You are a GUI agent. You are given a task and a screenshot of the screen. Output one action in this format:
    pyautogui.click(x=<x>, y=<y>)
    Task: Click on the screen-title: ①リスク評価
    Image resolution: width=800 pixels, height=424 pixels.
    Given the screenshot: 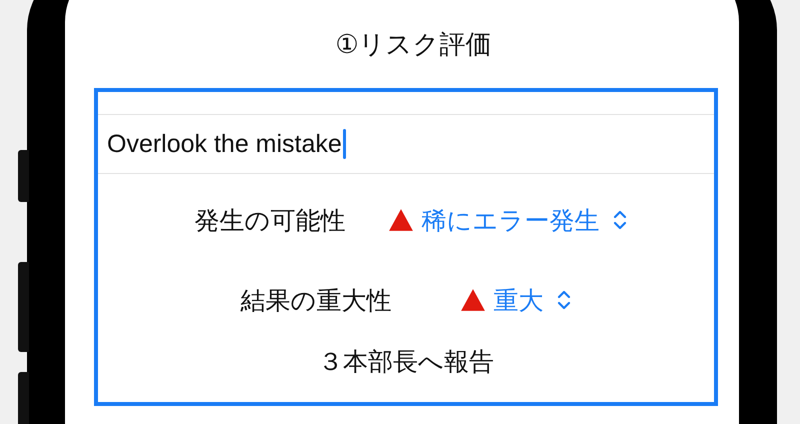 What is the action you would take?
    pyautogui.click(x=413, y=44)
    